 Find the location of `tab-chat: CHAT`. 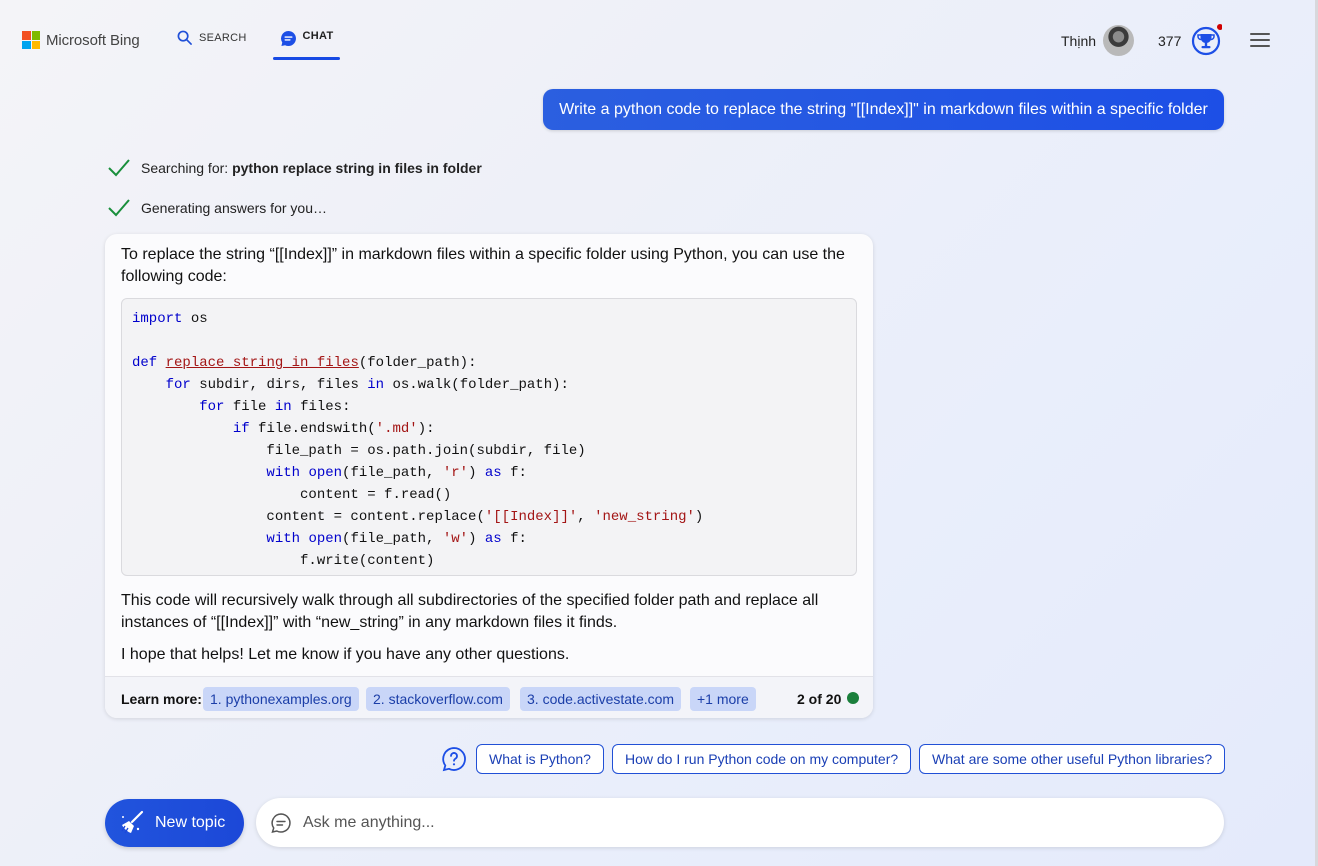

tab-chat: CHAT is located at coordinates (306, 43).